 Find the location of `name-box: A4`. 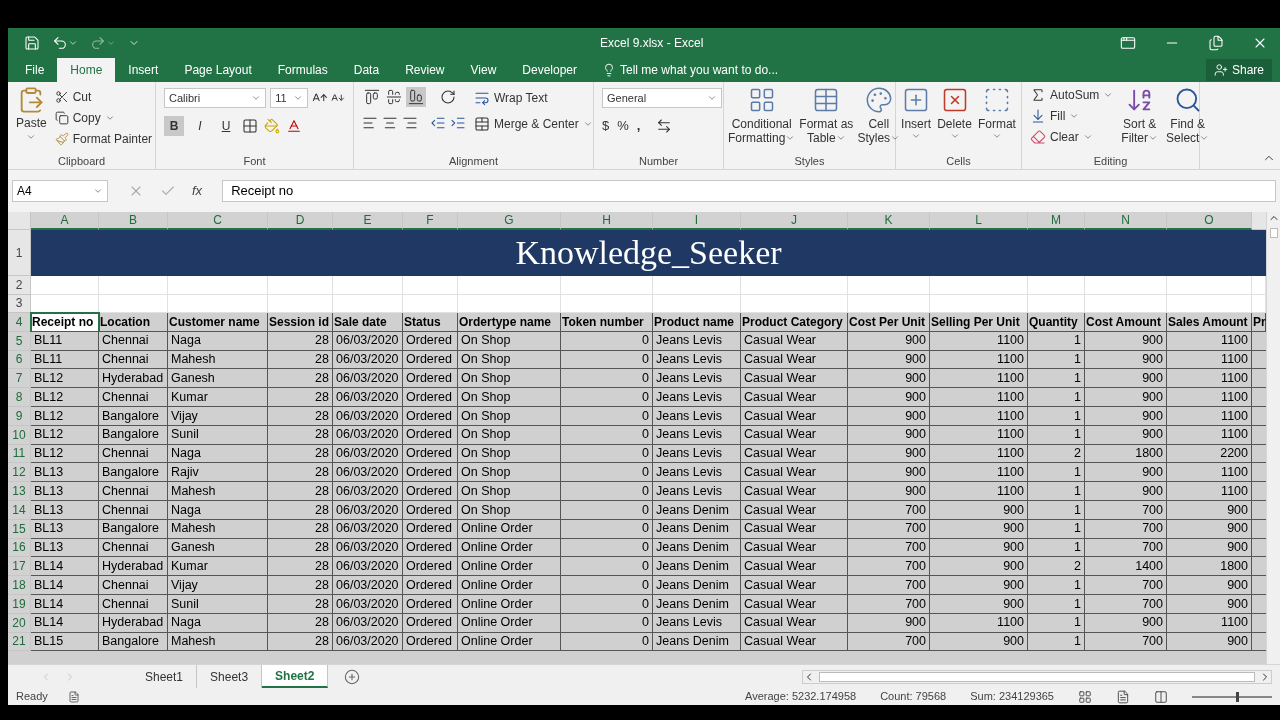

name-box: A4 is located at coordinates (60, 191).